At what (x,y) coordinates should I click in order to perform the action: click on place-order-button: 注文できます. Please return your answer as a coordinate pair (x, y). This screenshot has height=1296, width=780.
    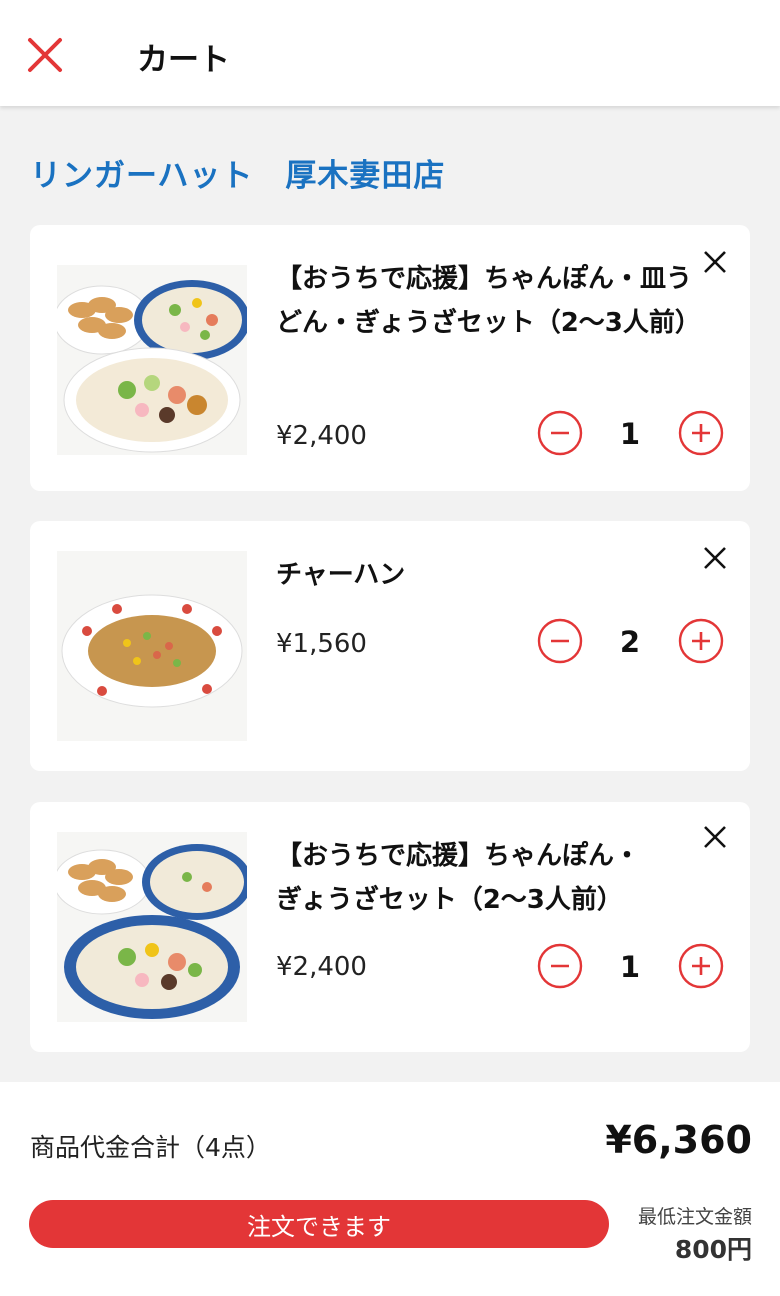
    Looking at the image, I should click on (319, 1224).